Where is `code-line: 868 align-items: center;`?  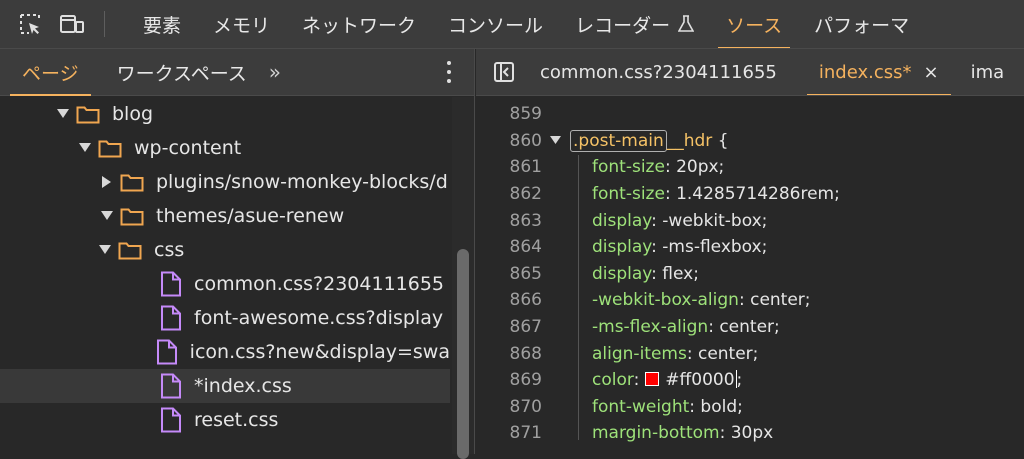
code-line: 868 align-items: center; is located at coordinates (750, 353).